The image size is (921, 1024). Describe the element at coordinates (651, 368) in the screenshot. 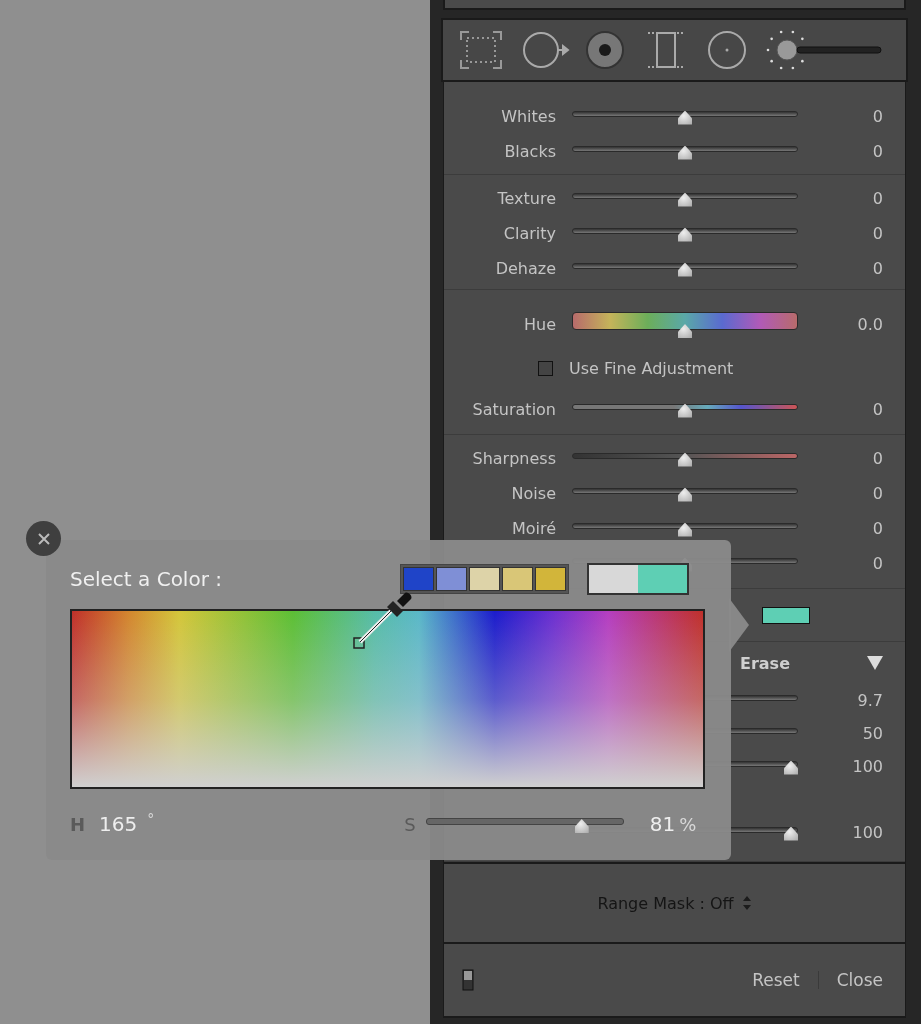

I see `checkbox-label: Use Fine Adjustment` at that location.